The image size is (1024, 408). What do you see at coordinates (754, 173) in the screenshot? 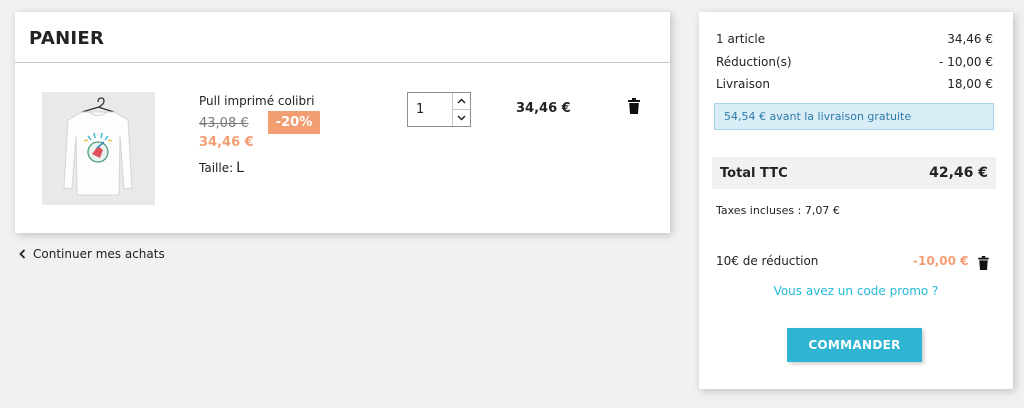
I see `total-label: Total TTC` at bounding box center [754, 173].